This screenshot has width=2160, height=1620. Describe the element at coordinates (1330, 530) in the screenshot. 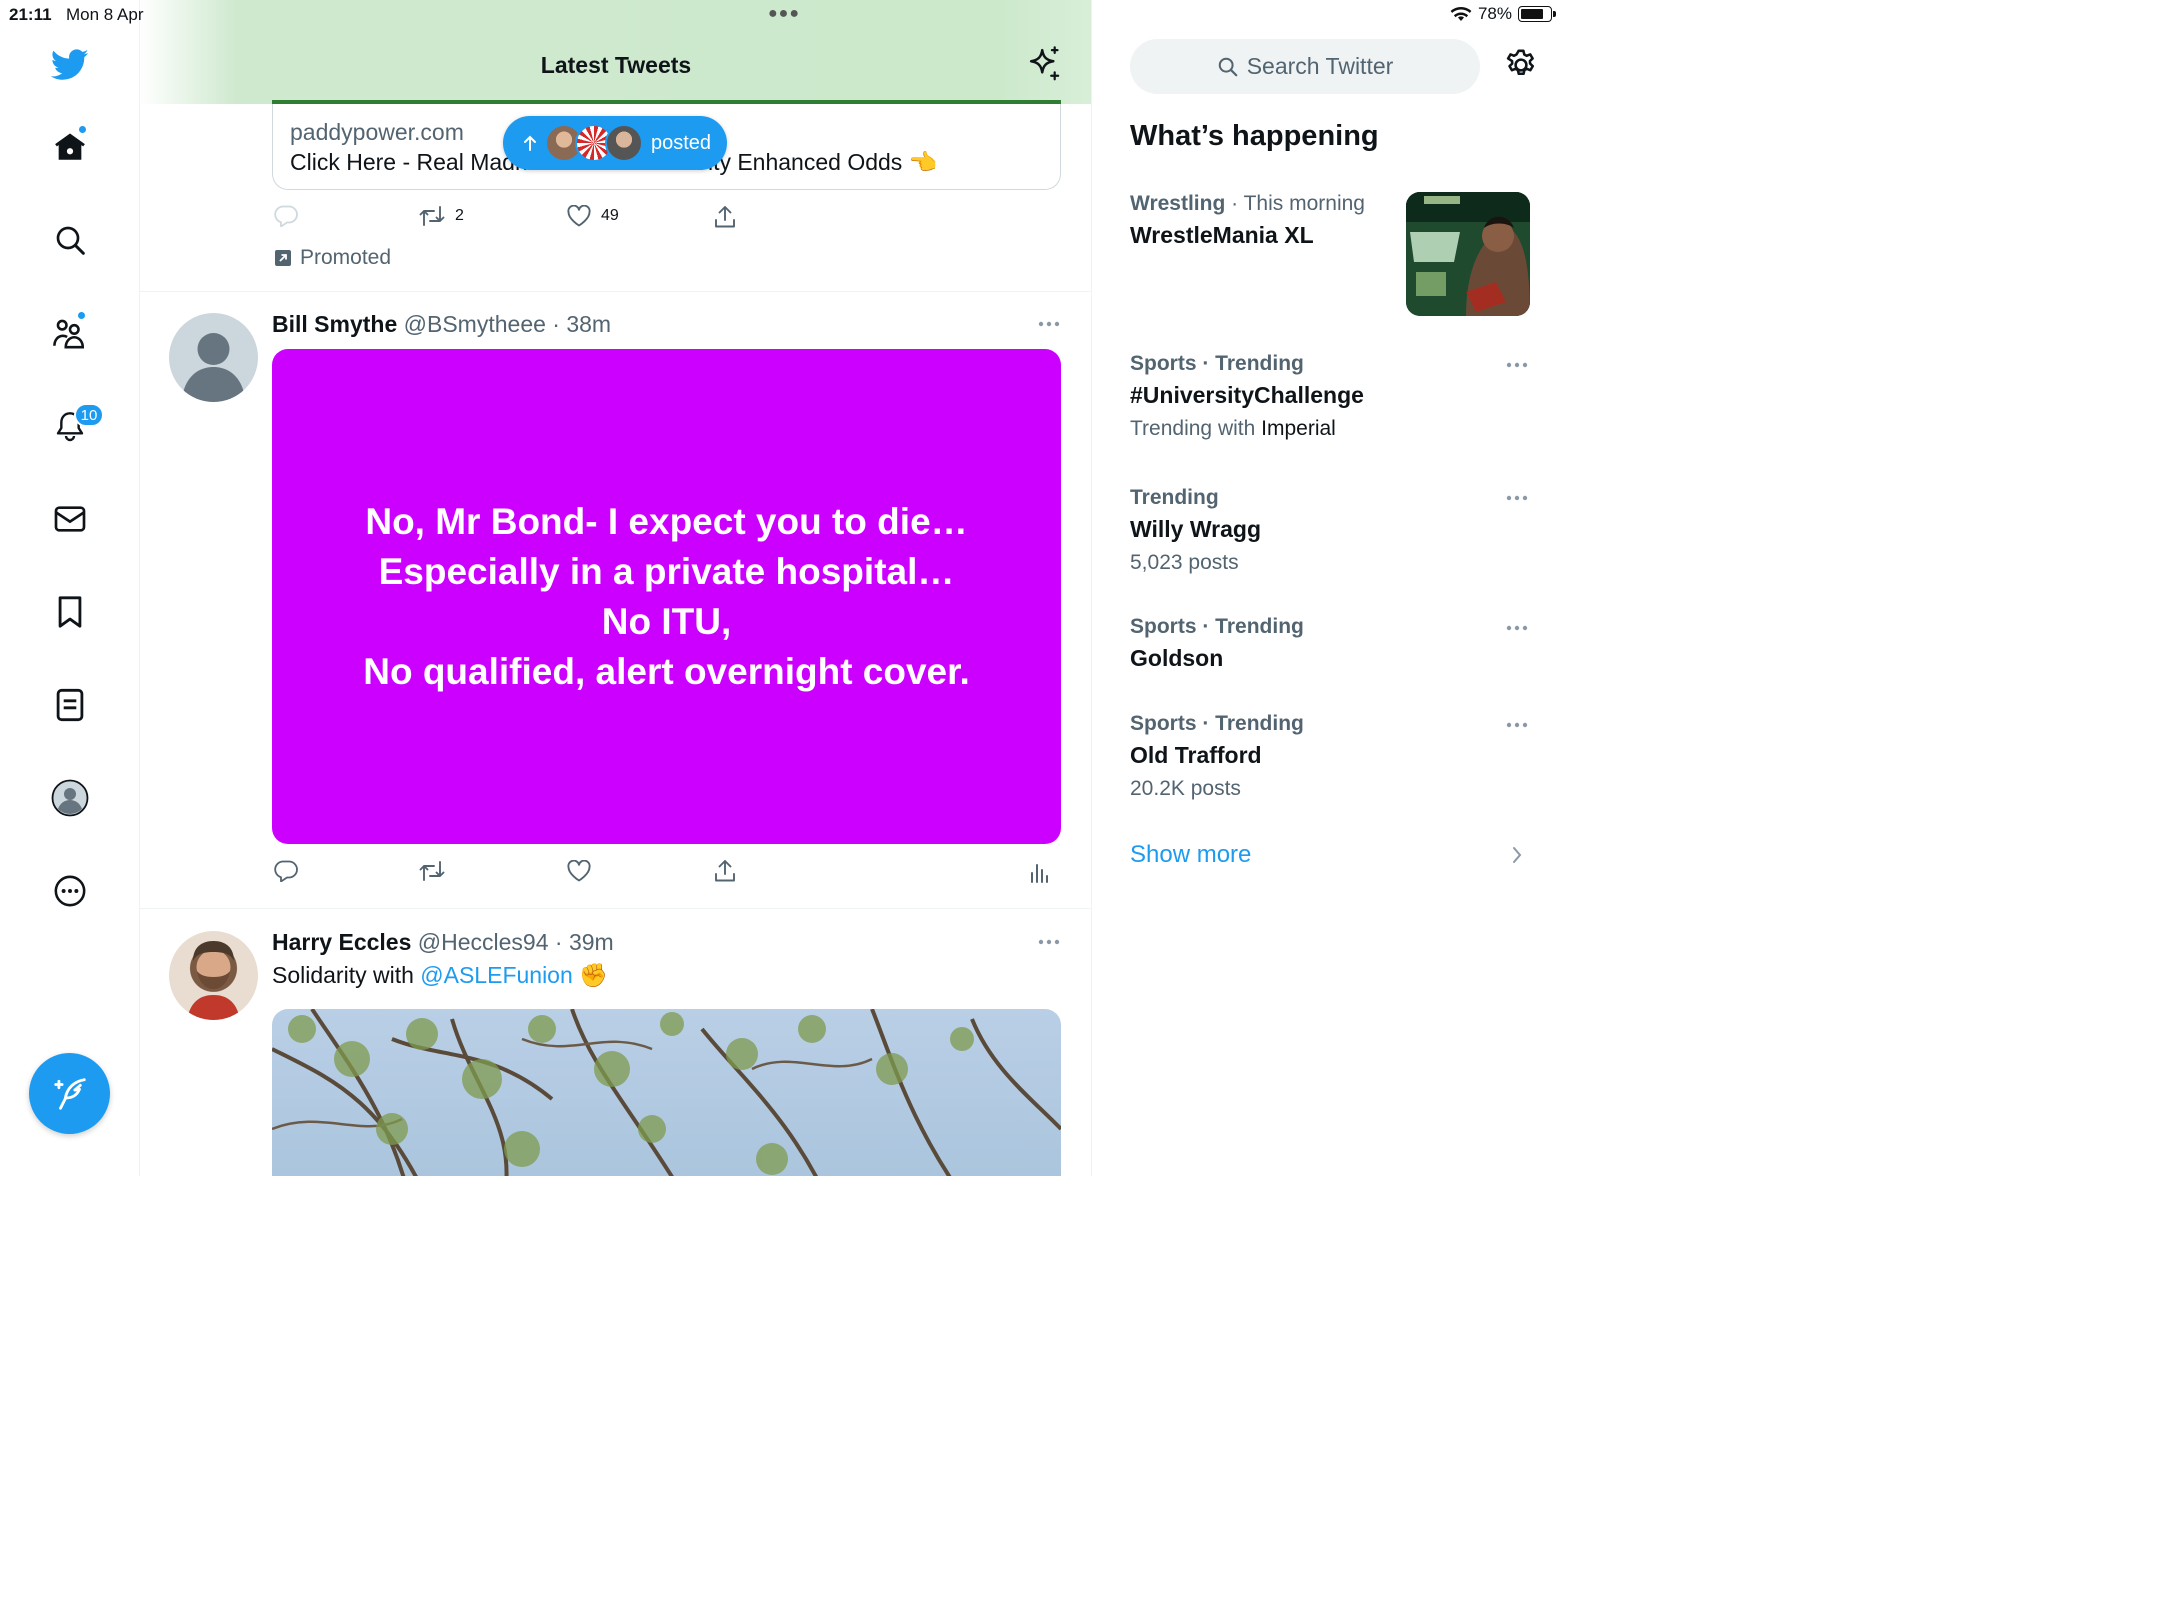

I see `trend-item: Trending Willy Wragg 5,023 posts` at that location.